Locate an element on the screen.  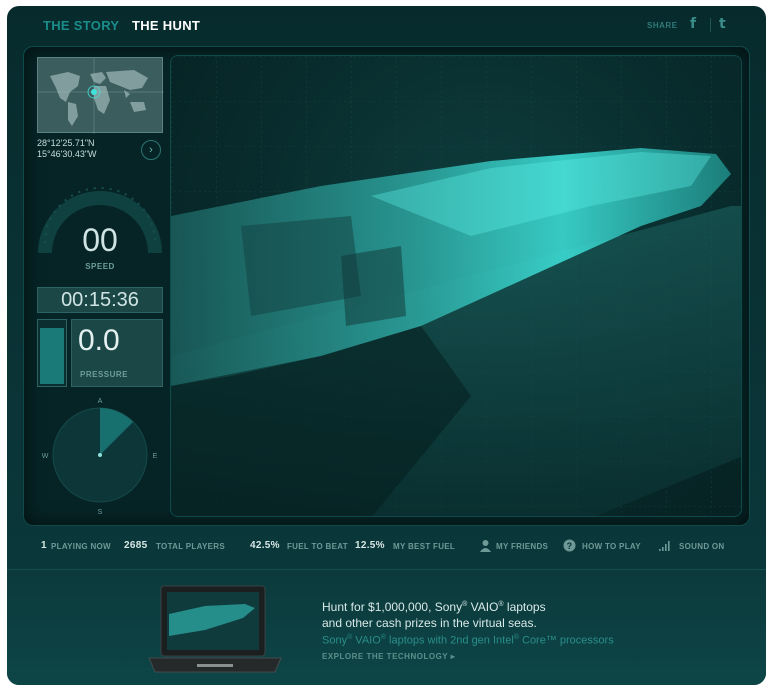
nav-the-hunt: THE HUNT is located at coordinates (166, 25).